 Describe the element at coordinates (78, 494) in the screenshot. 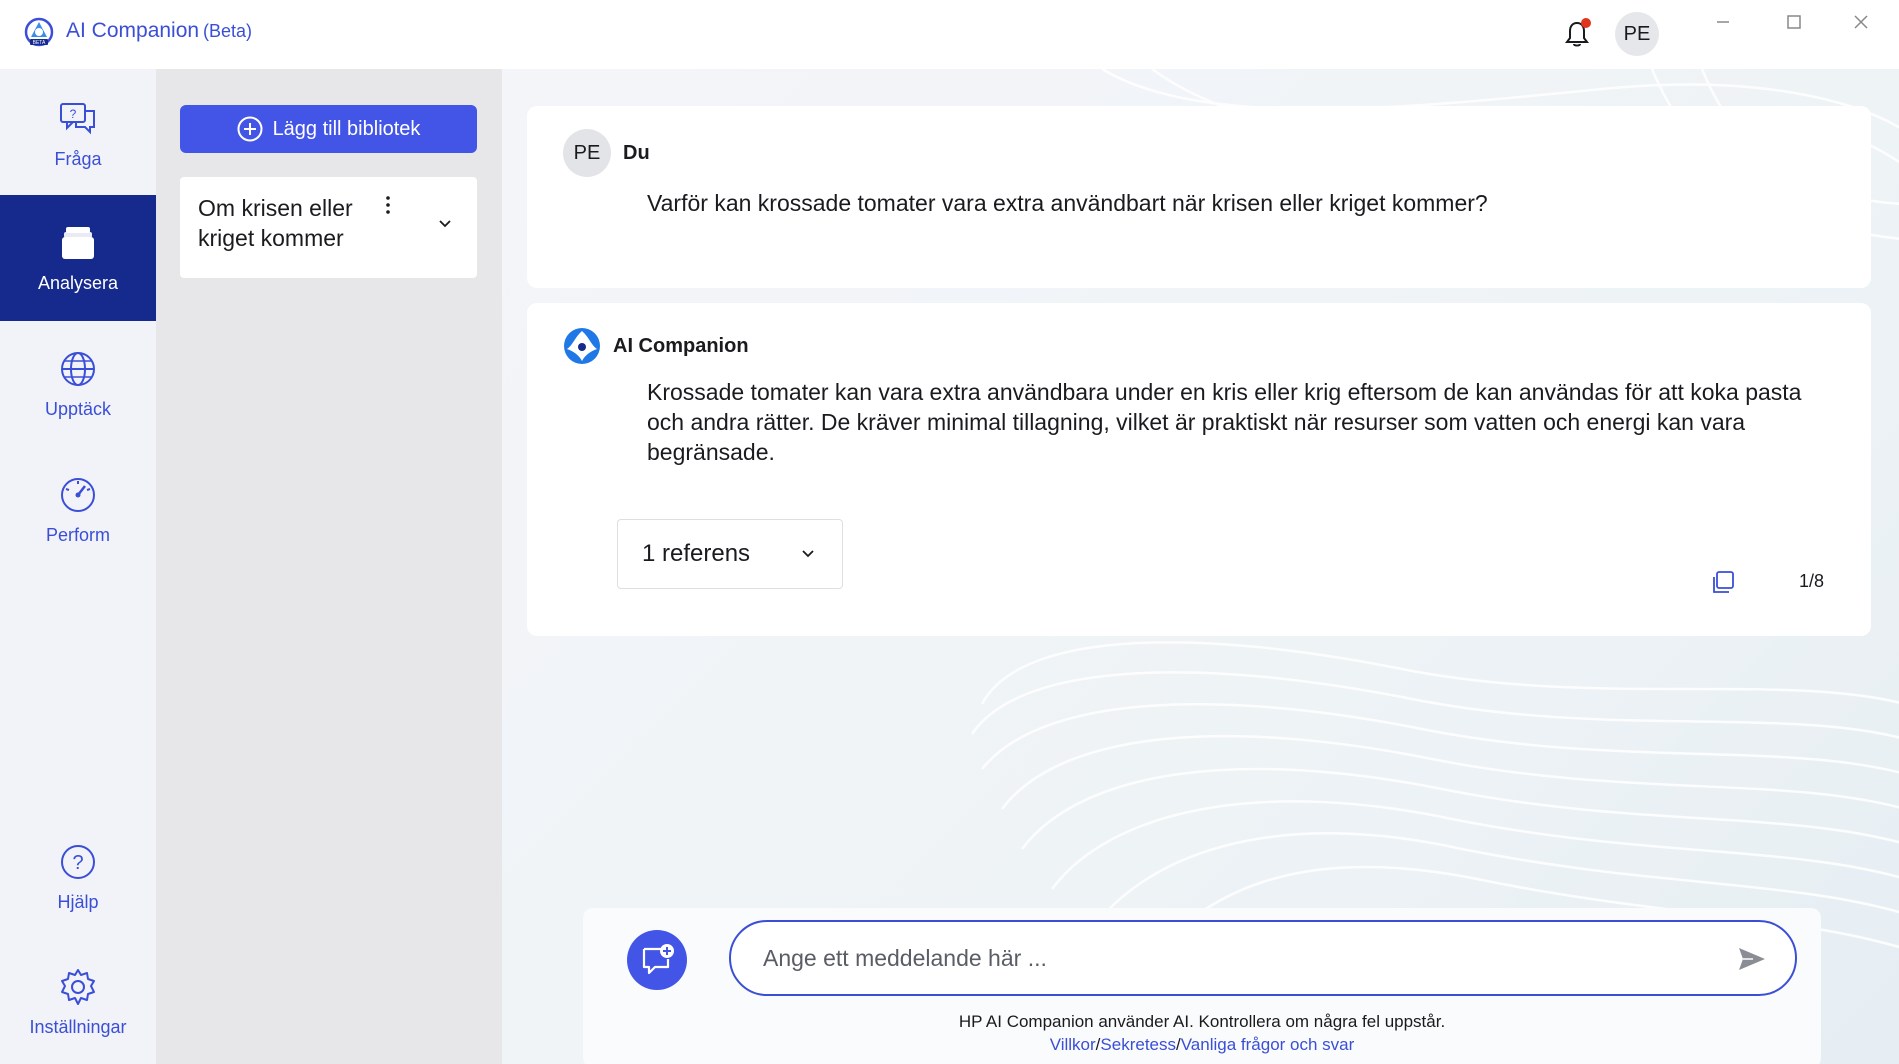

I see `gauge-icon` at that location.